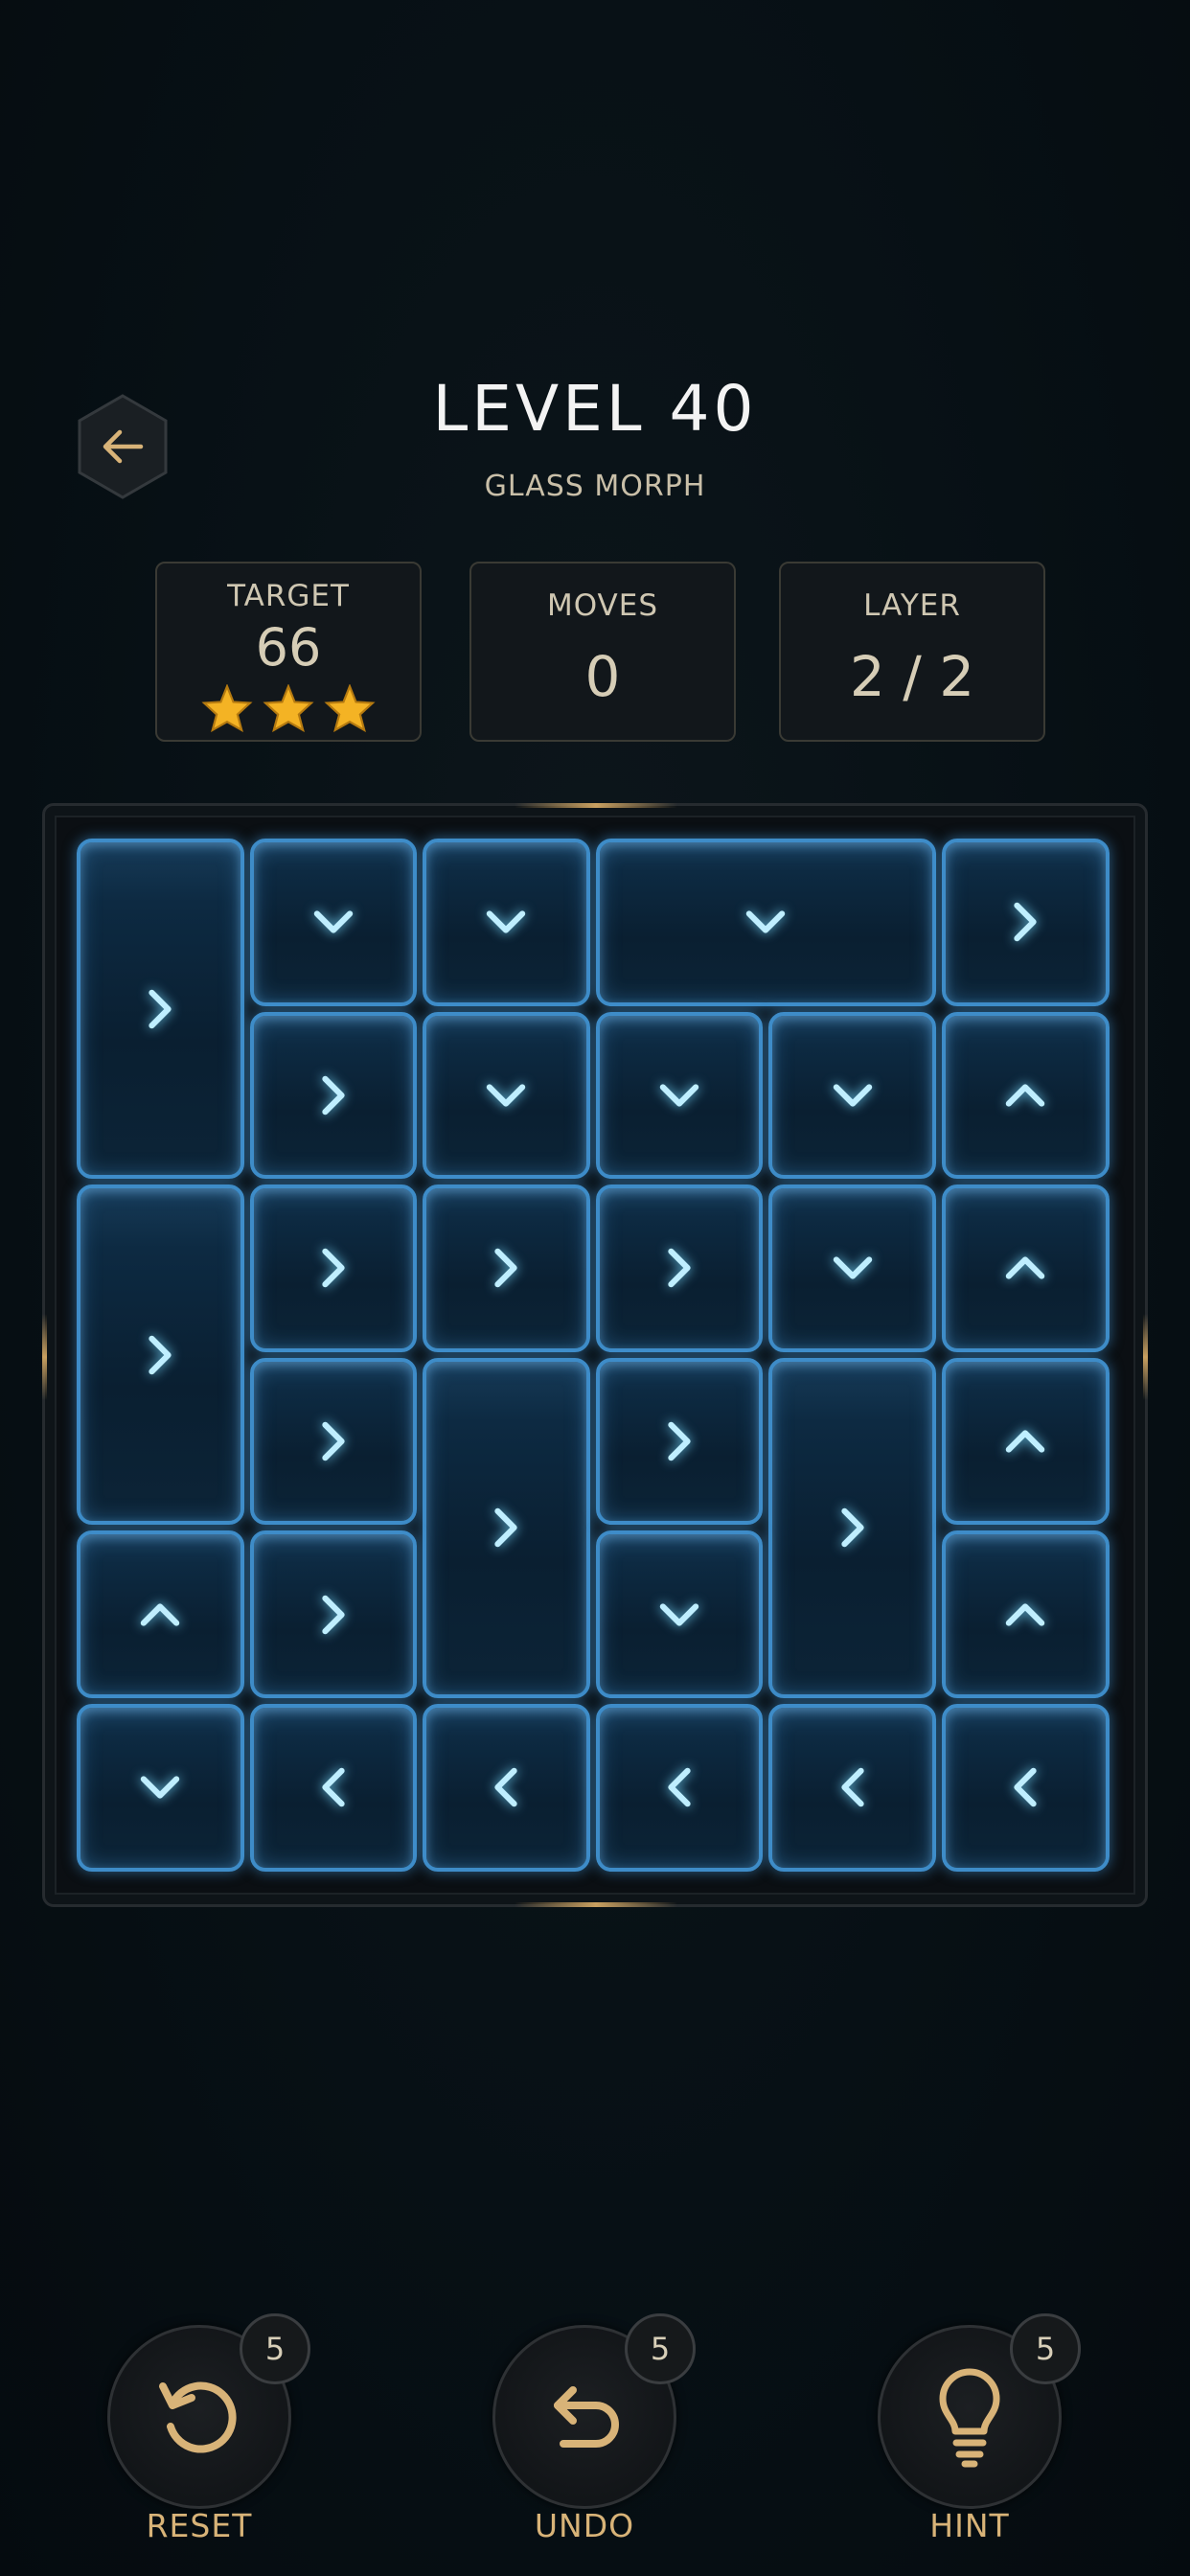  What do you see at coordinates (585, 2525) in the screenshot?
I see `undo-label: UNDO` at bounding box center [585, 2525].